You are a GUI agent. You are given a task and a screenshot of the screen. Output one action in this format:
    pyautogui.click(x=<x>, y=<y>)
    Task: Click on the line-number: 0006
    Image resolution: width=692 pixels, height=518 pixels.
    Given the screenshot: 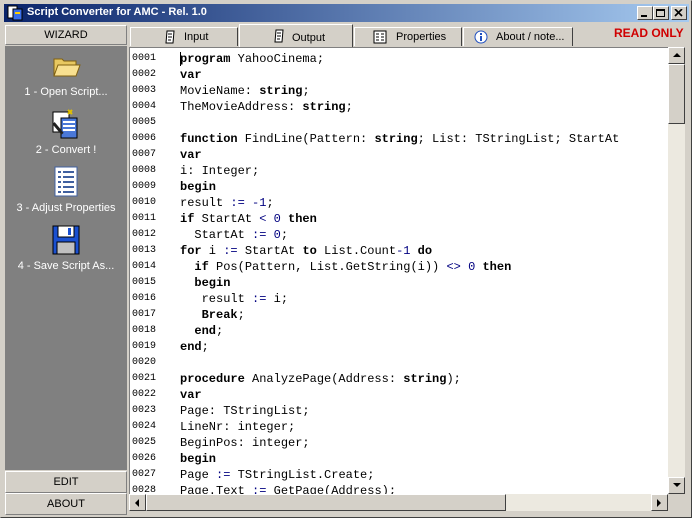 What is the action you would take?
    pyautogui.click(x=144, y=138)
    